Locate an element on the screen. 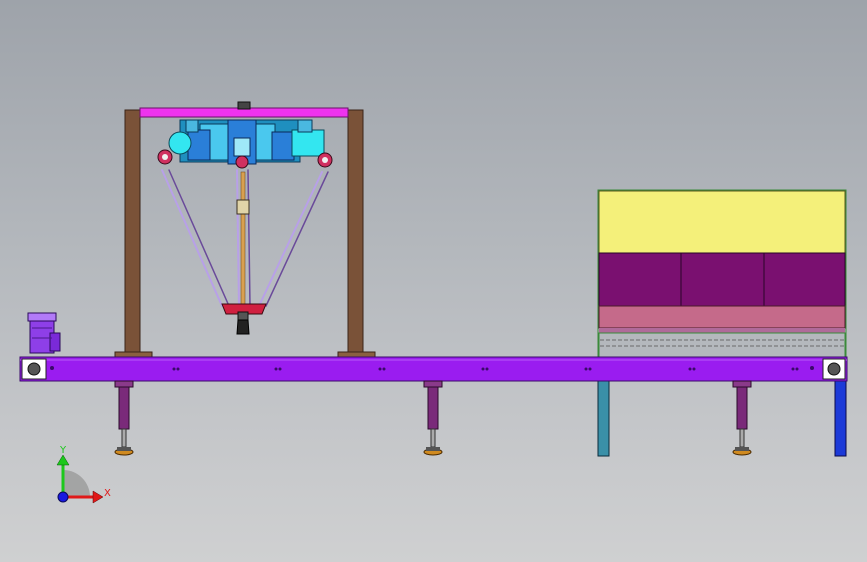  frame-post-right is located at coordinates (355, 232).